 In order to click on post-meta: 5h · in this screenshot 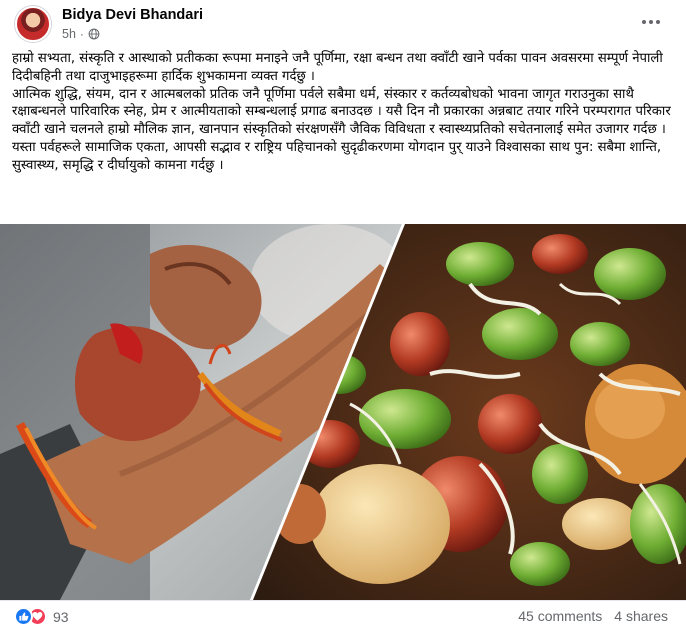, I will do `click(81, 34)`.